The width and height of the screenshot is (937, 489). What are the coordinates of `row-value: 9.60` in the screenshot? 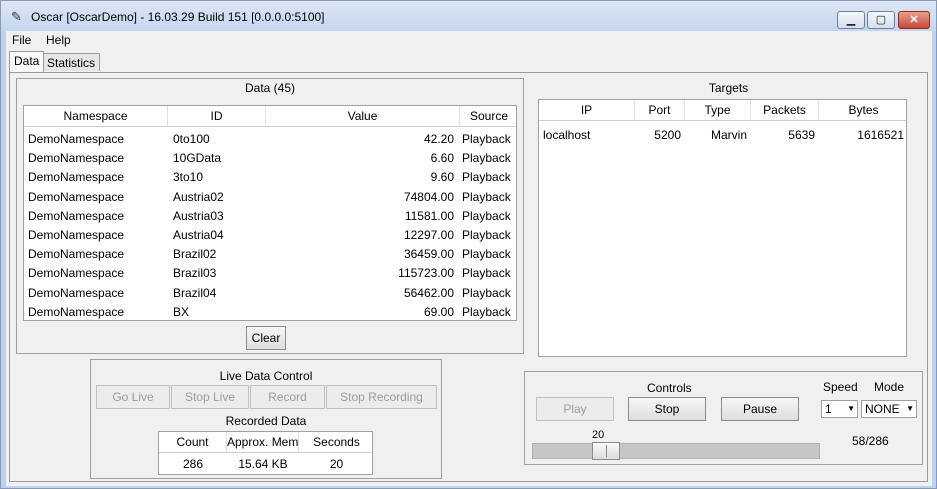 It's located at (442, 177).